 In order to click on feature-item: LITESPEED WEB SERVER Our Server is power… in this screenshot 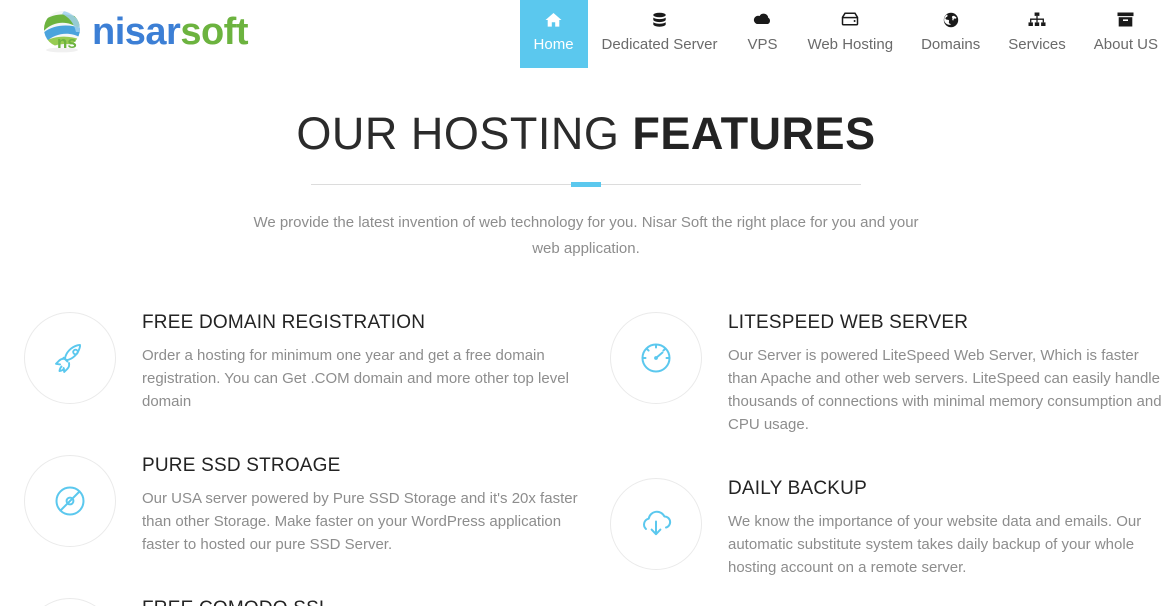, I will do `click(891, 371)`.